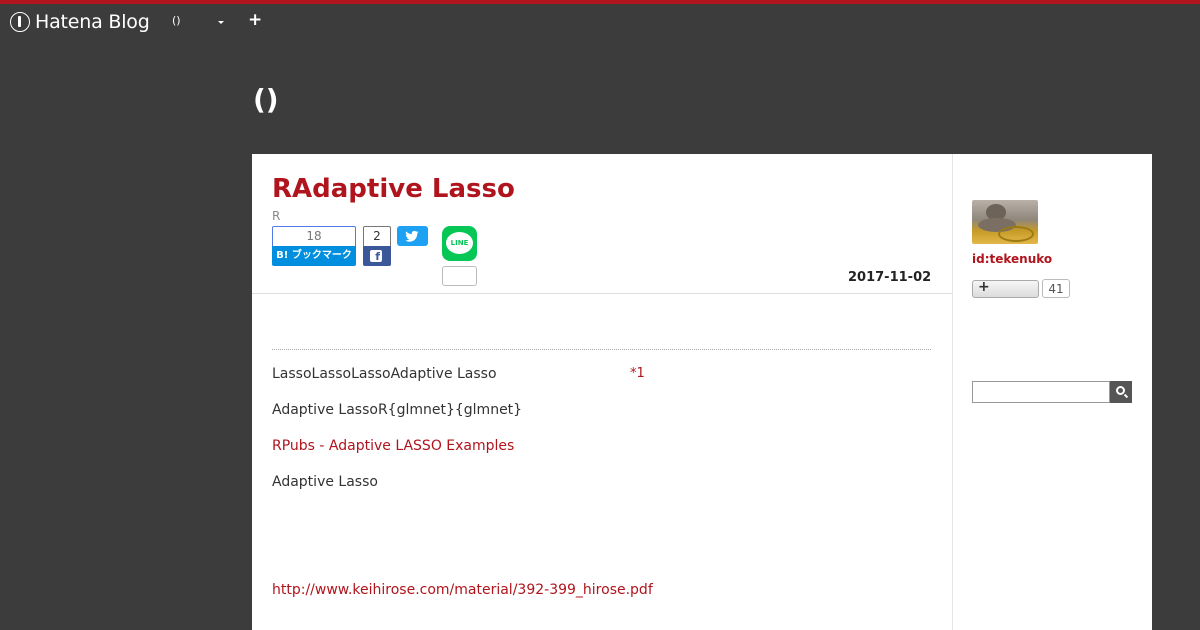 This screenshot has height=630, width=1200. Describe the element at coordinates (384, 374) in the screenshot. I see `paragraph-intro: LassoLassoLassoAdaptive Lasso` at that location.